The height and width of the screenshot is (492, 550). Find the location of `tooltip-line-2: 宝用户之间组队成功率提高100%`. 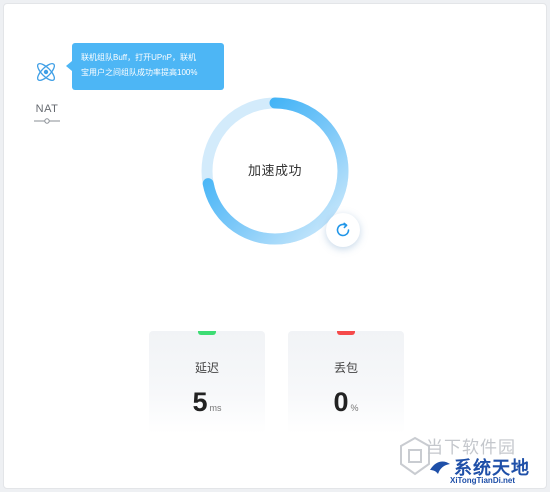

tooltip-line-2: 宝用户之间组队成功率提高100% is located at coordinates (139, 72).